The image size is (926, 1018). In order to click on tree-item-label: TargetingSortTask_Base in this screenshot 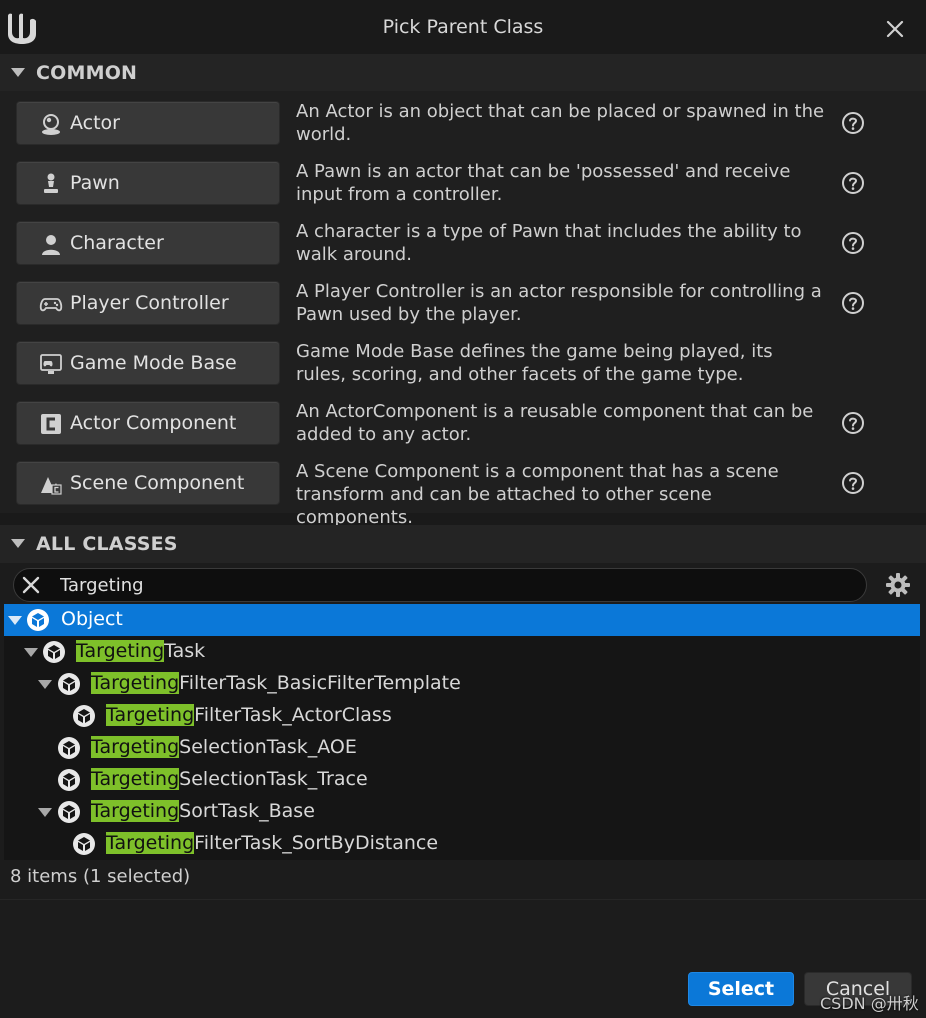, I will do `click(203, 811)`.